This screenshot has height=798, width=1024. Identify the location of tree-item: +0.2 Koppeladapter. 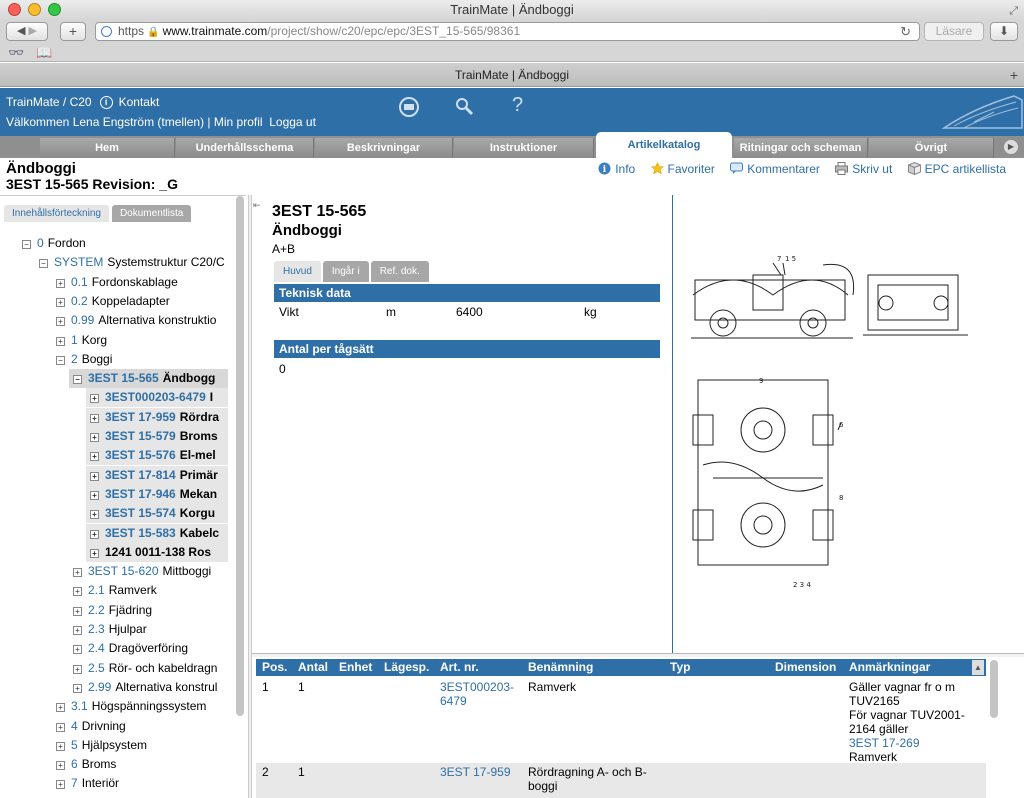
(142, 301).